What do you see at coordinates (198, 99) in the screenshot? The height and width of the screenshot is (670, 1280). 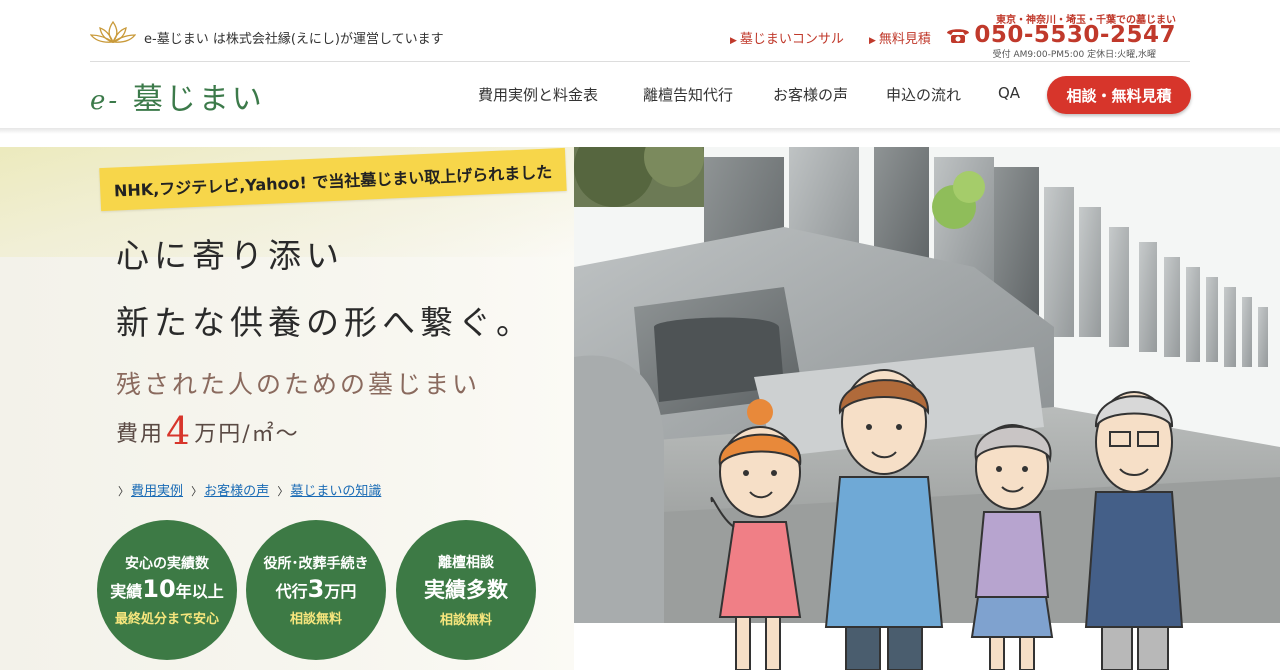 I see `logo-text: 墓じまい` at bounding box center [198, 99].